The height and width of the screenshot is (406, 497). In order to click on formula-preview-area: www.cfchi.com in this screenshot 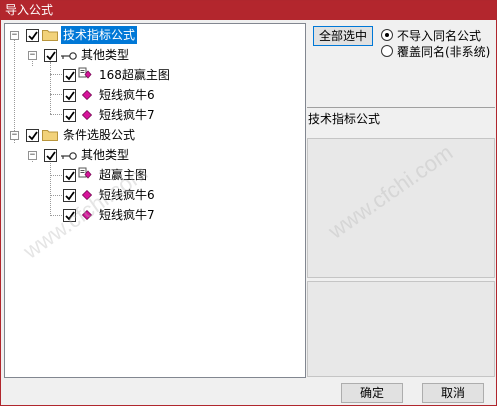, I will do `click(401, 208)`.